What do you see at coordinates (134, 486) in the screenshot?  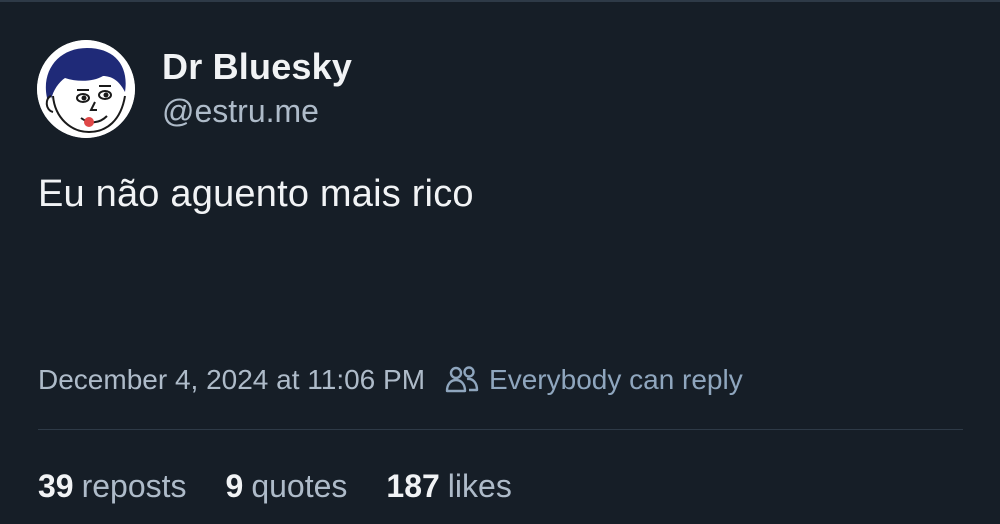 I see `reposts-label: reposts` at bounding box center [134, 486].